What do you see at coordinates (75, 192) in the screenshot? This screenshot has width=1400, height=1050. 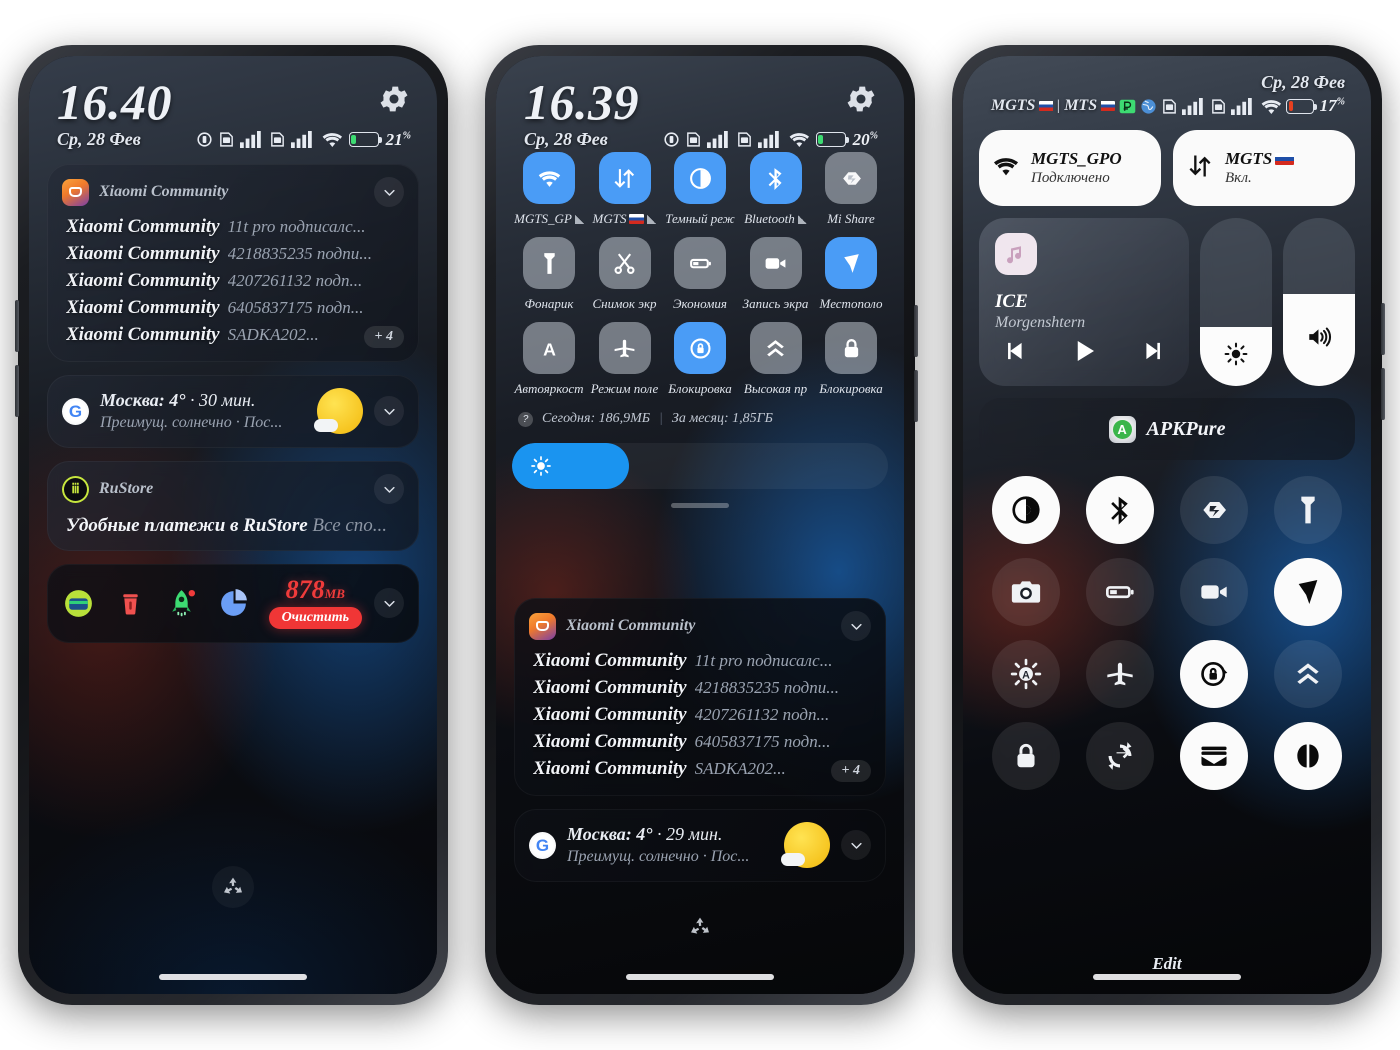 I see `xiaomi-community-app-icon` at bounding box center [75, 192].